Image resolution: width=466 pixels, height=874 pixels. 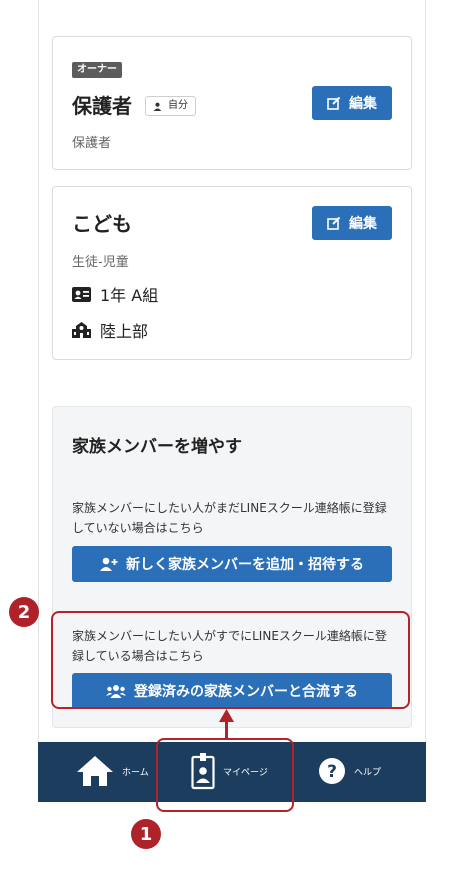 I want to click on help-icon: ?, so click(x=332, y=771).